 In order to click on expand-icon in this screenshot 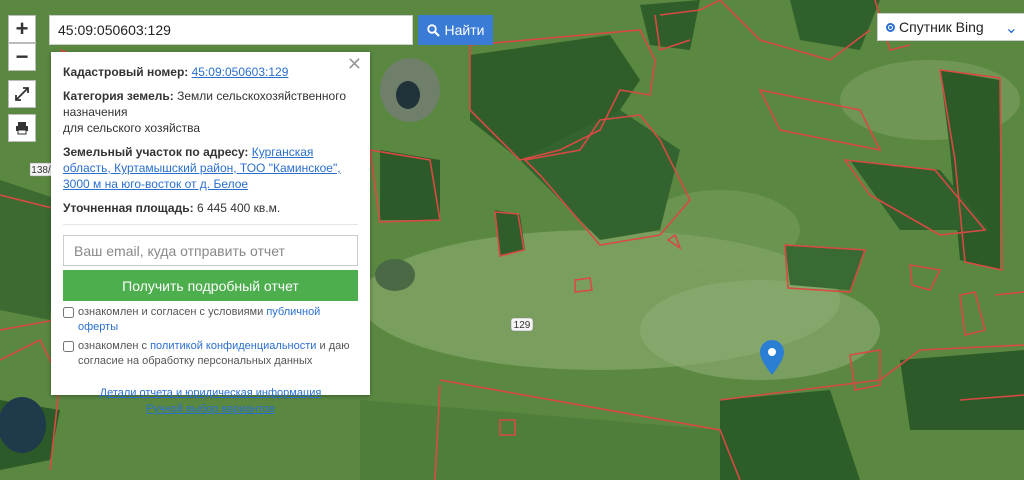, I will do `click(22, 94)`.